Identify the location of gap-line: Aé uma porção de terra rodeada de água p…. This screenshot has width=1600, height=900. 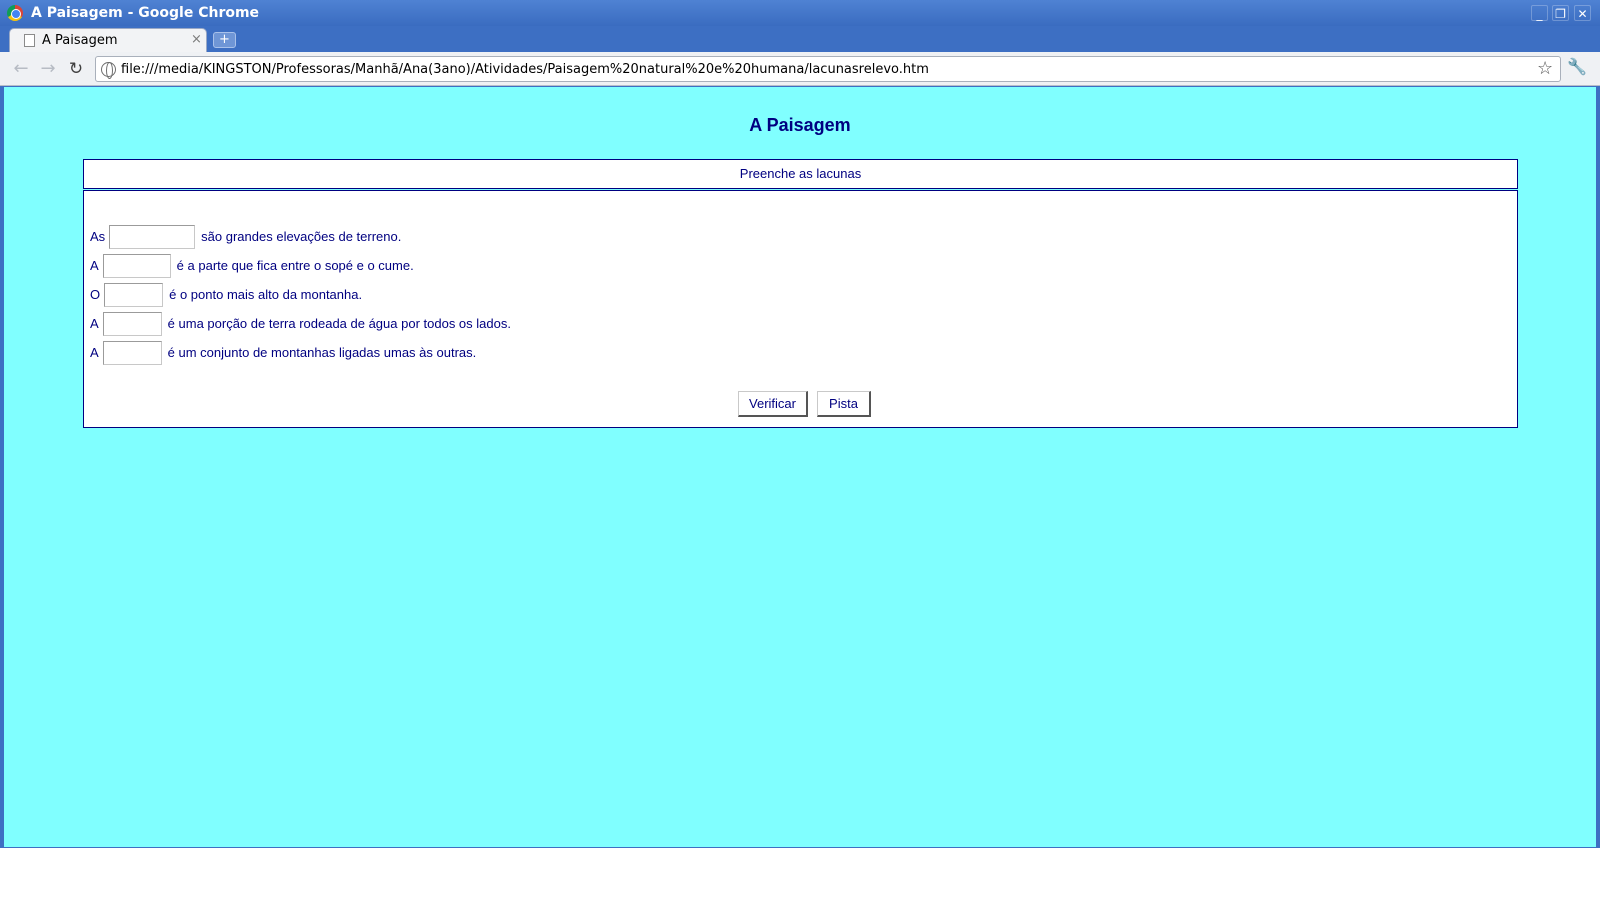
(300, 323).